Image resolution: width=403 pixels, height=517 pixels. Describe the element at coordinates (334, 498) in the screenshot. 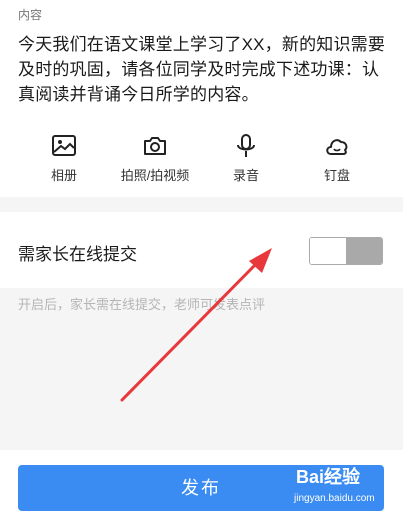

I see `watermark-url: jingyan.baidu.com` at that location.